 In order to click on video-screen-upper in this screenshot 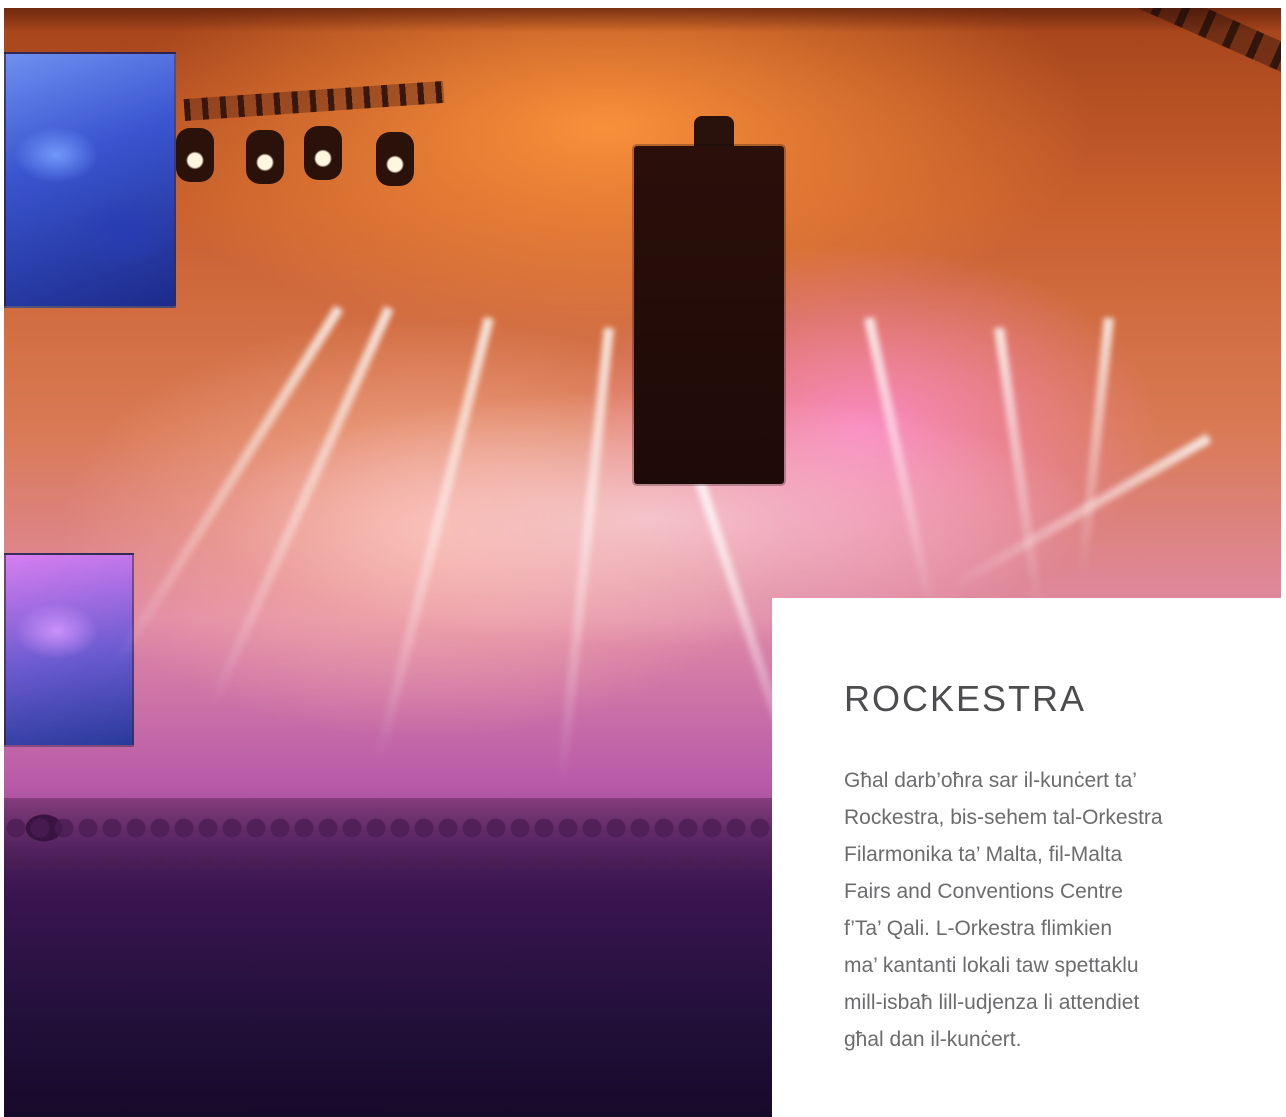, I will do `click(90, 180)`.